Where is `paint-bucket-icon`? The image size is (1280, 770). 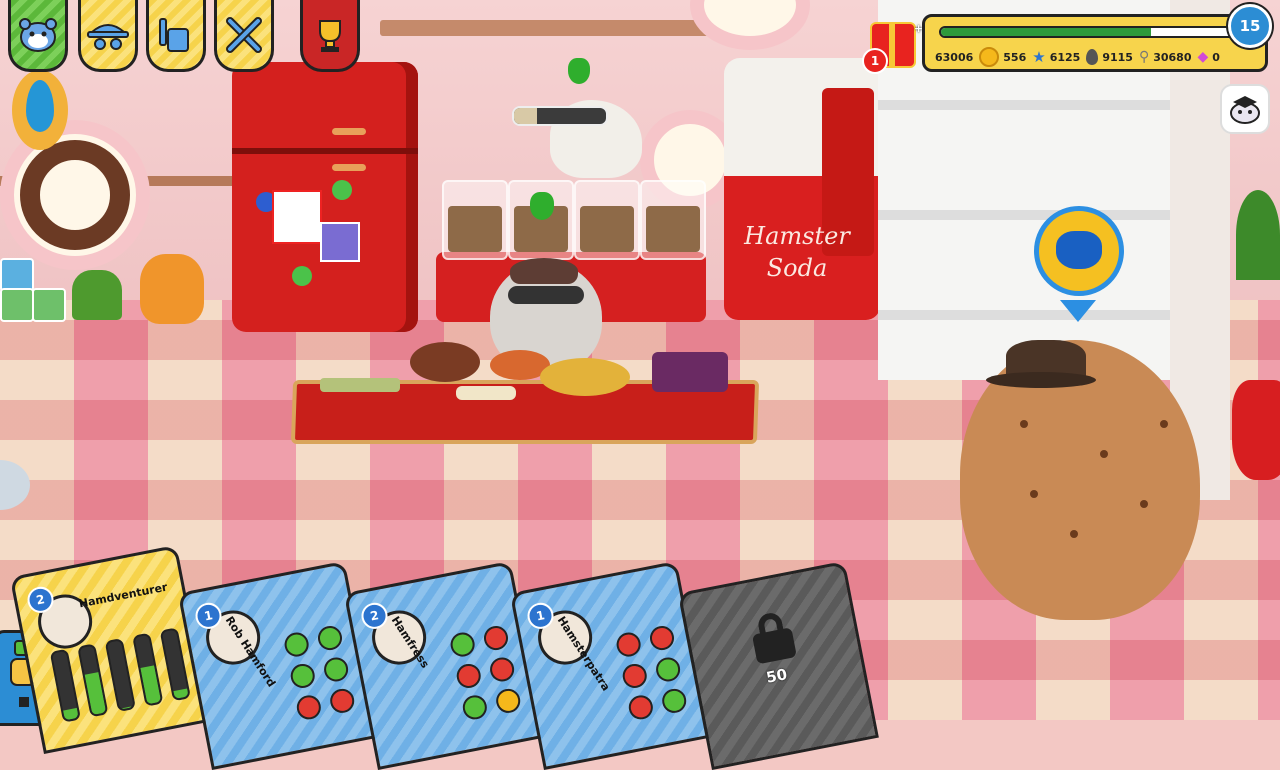 paint-bucket-icon is located at coordinates (176, 35).